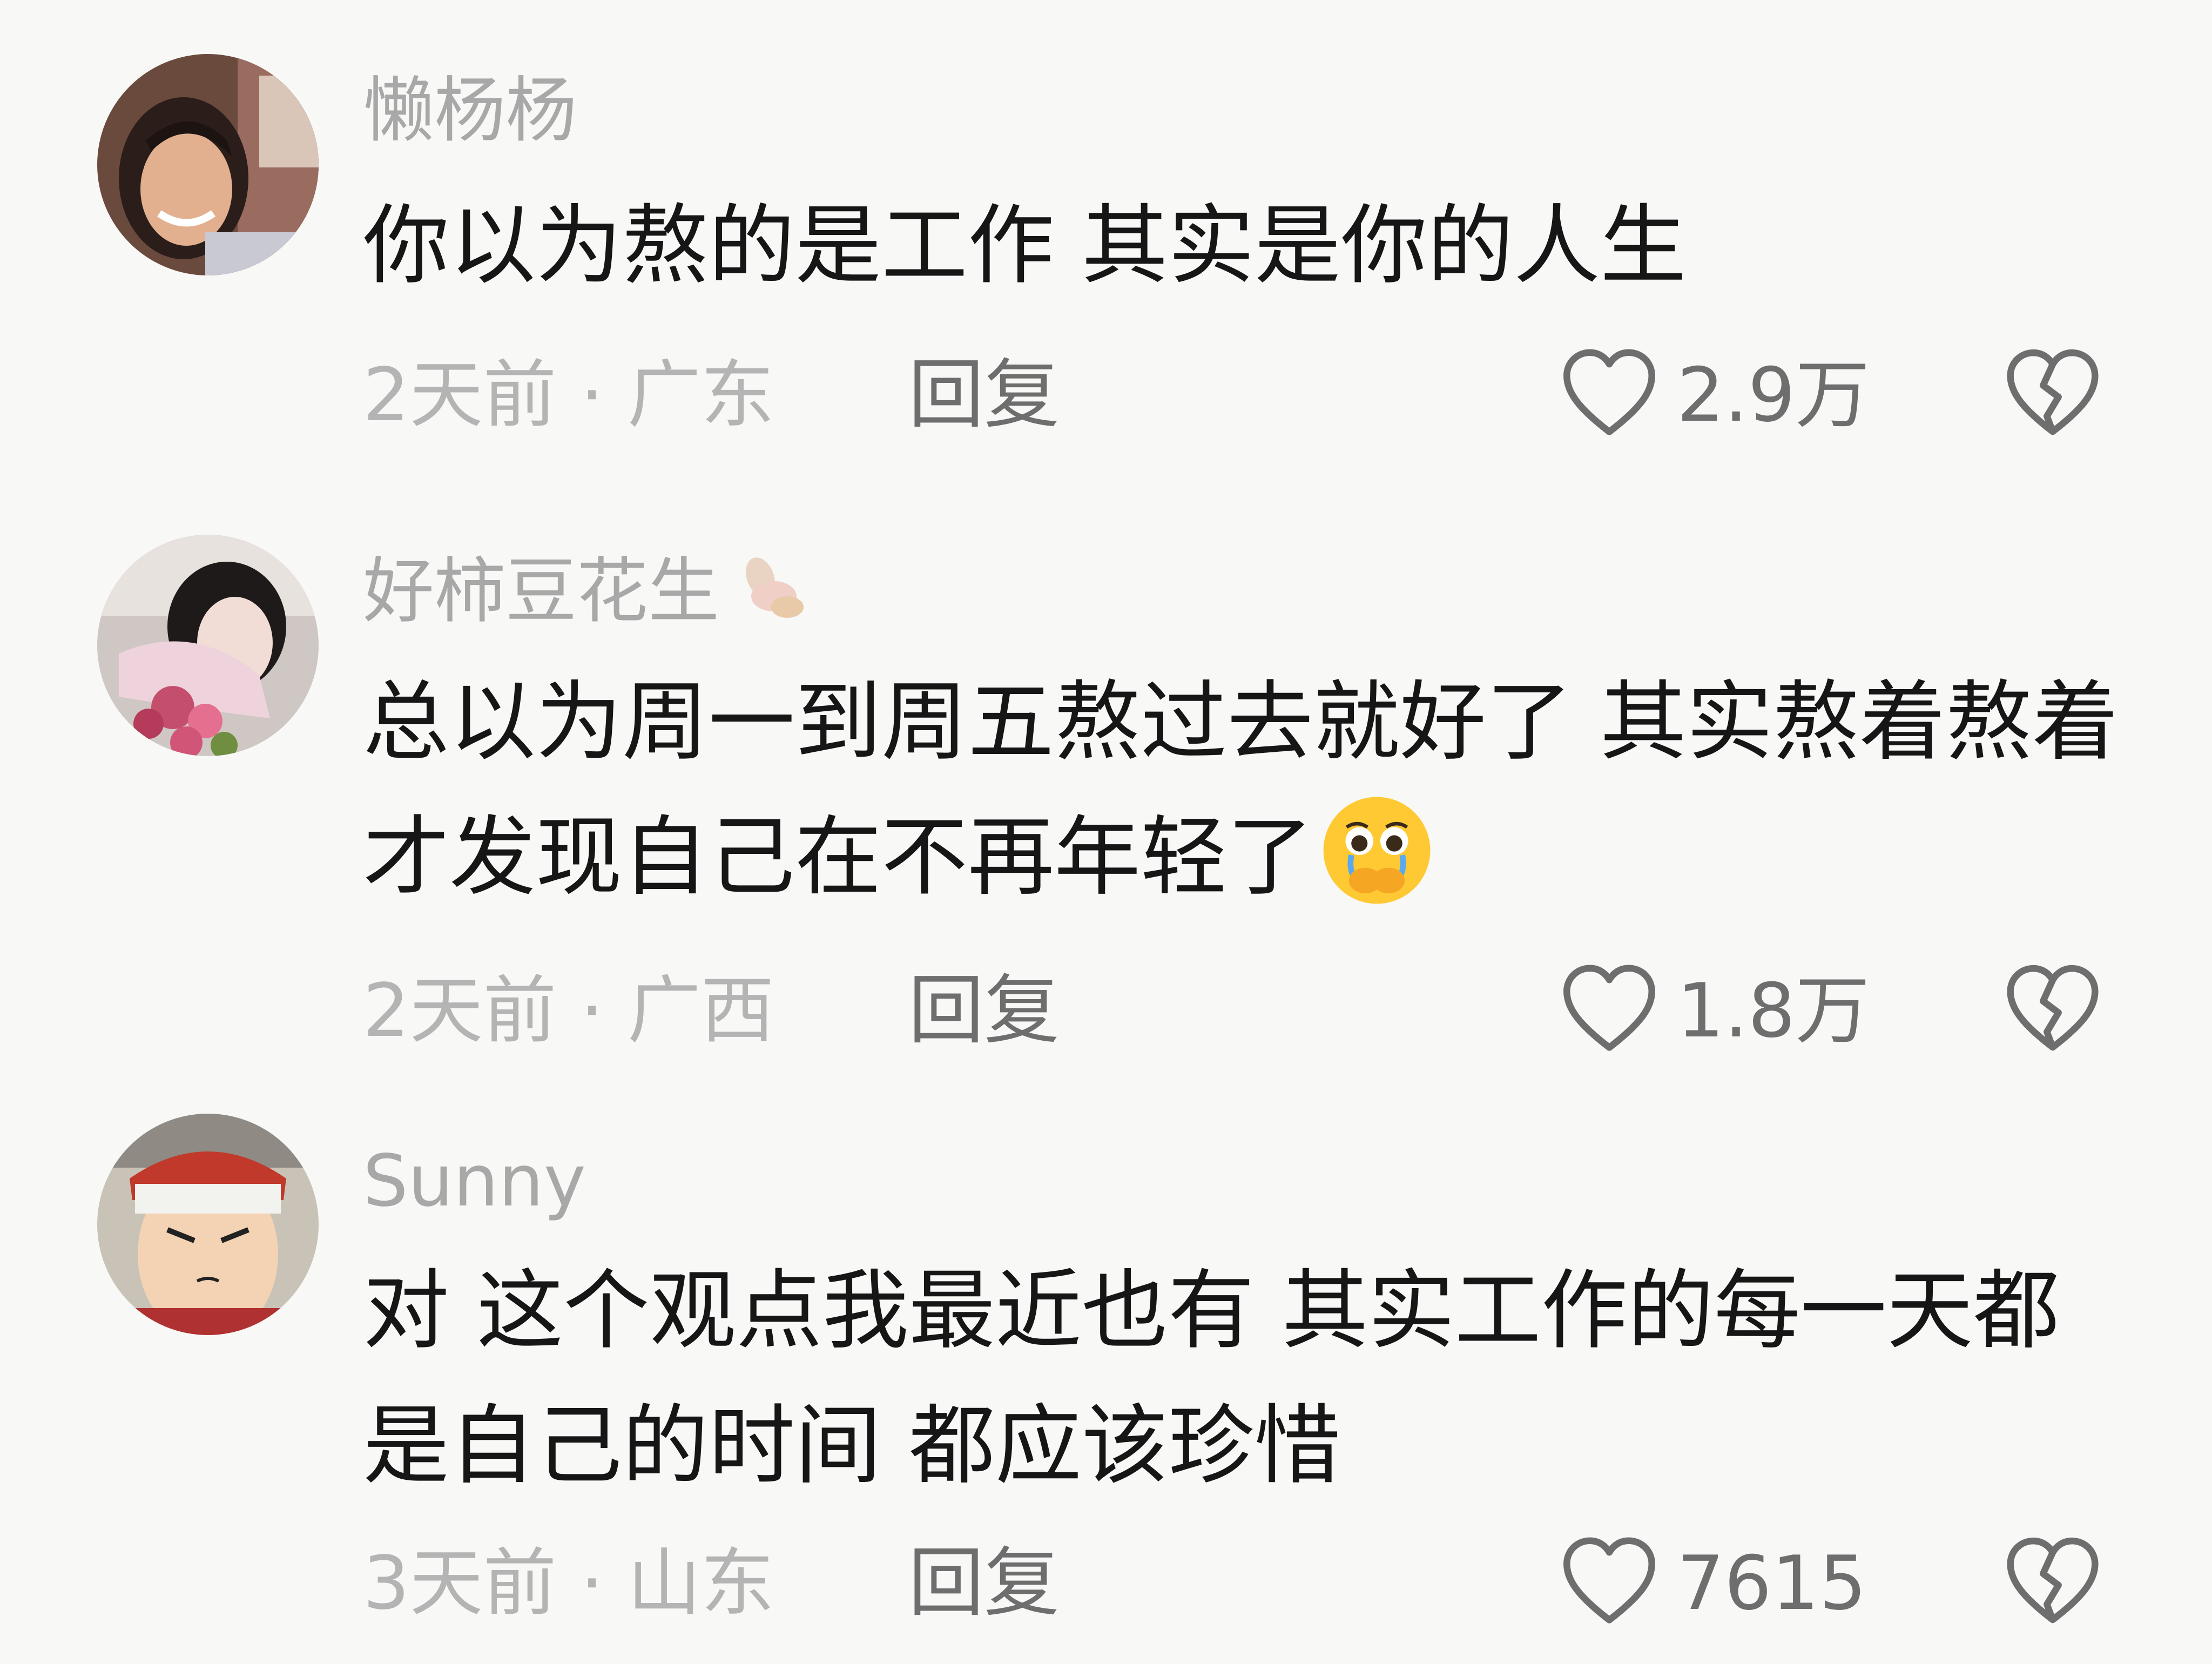 This screenshot has height=1664, width=2212. Describe the element at coordinates (568, 395) in the screenshot. I see `comment-meta: 2天前 · 广东` at that location.